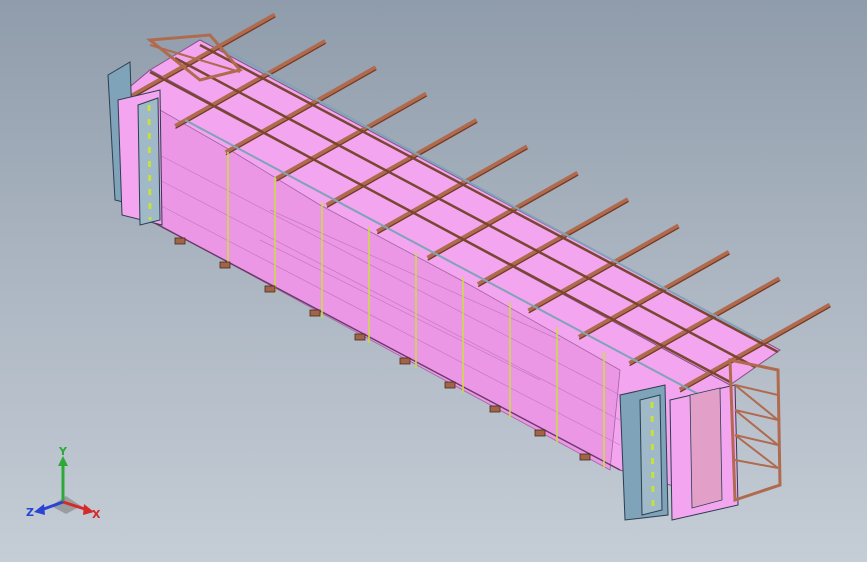  What do you see at coordinates (96, 514) in the screenshot?
I see `x-axis-label: X` at bounding box center [96, 514].